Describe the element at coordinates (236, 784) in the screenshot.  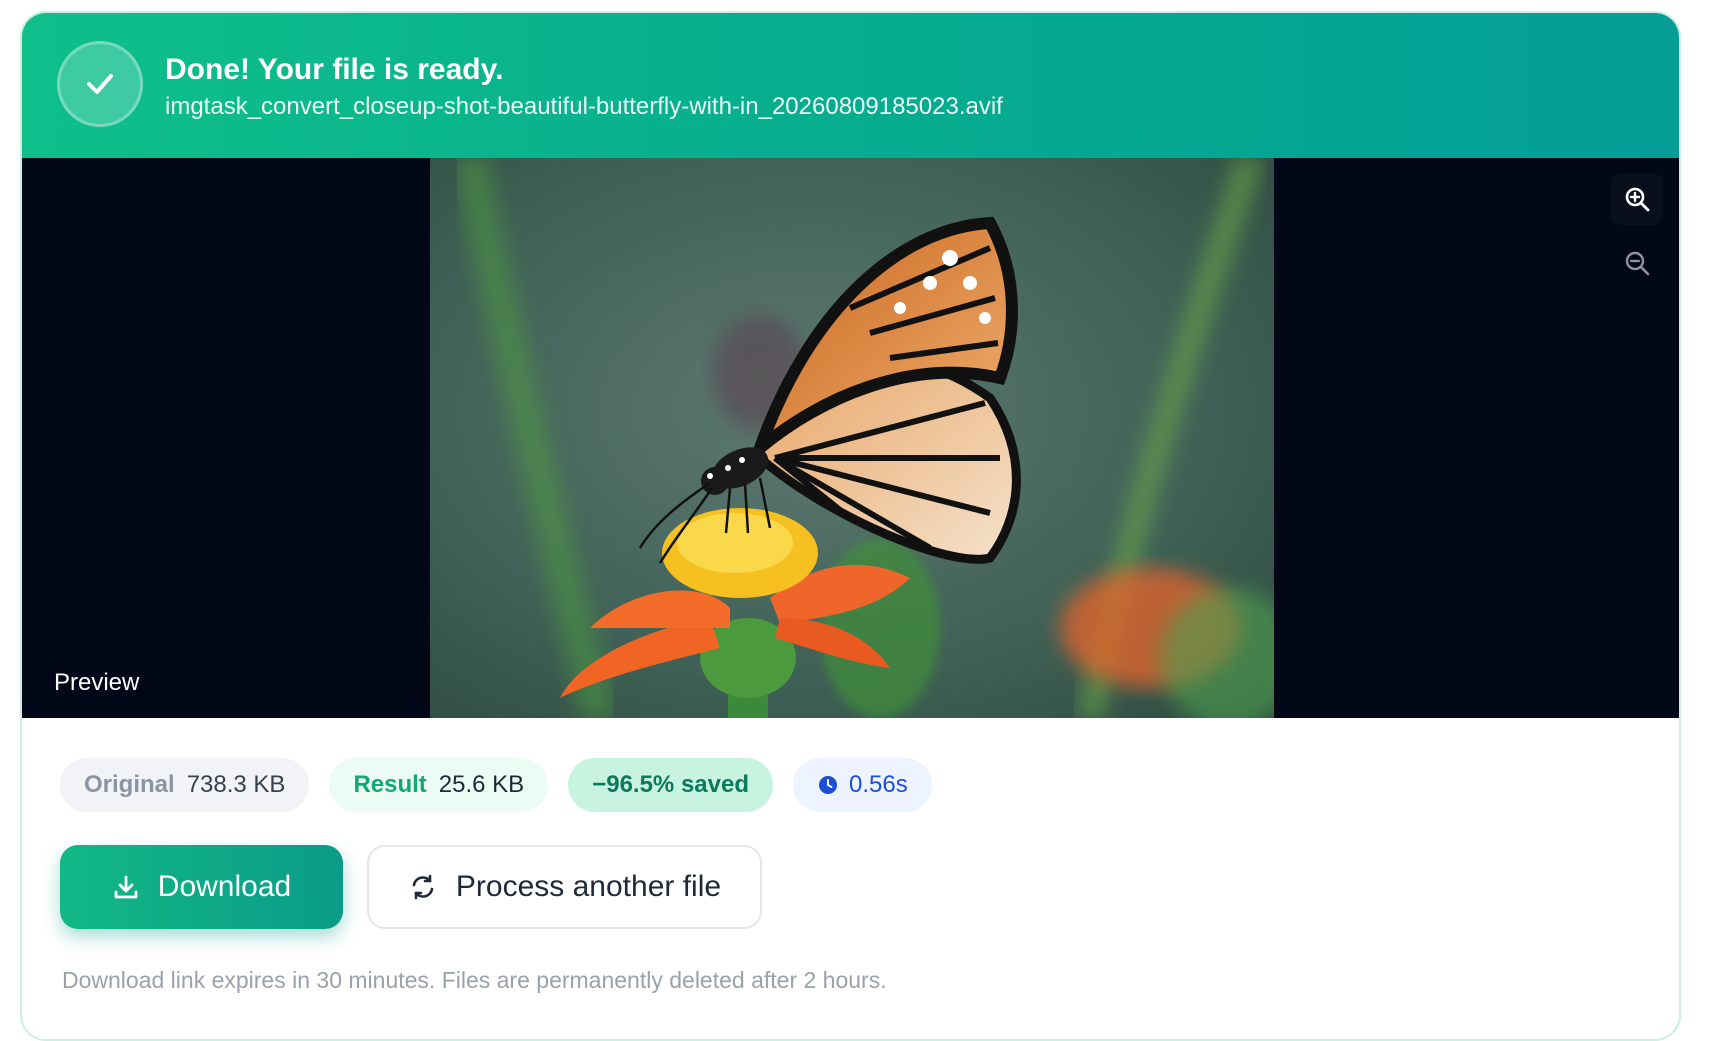
I see `original-size-value: 738.3 KB` at that location.